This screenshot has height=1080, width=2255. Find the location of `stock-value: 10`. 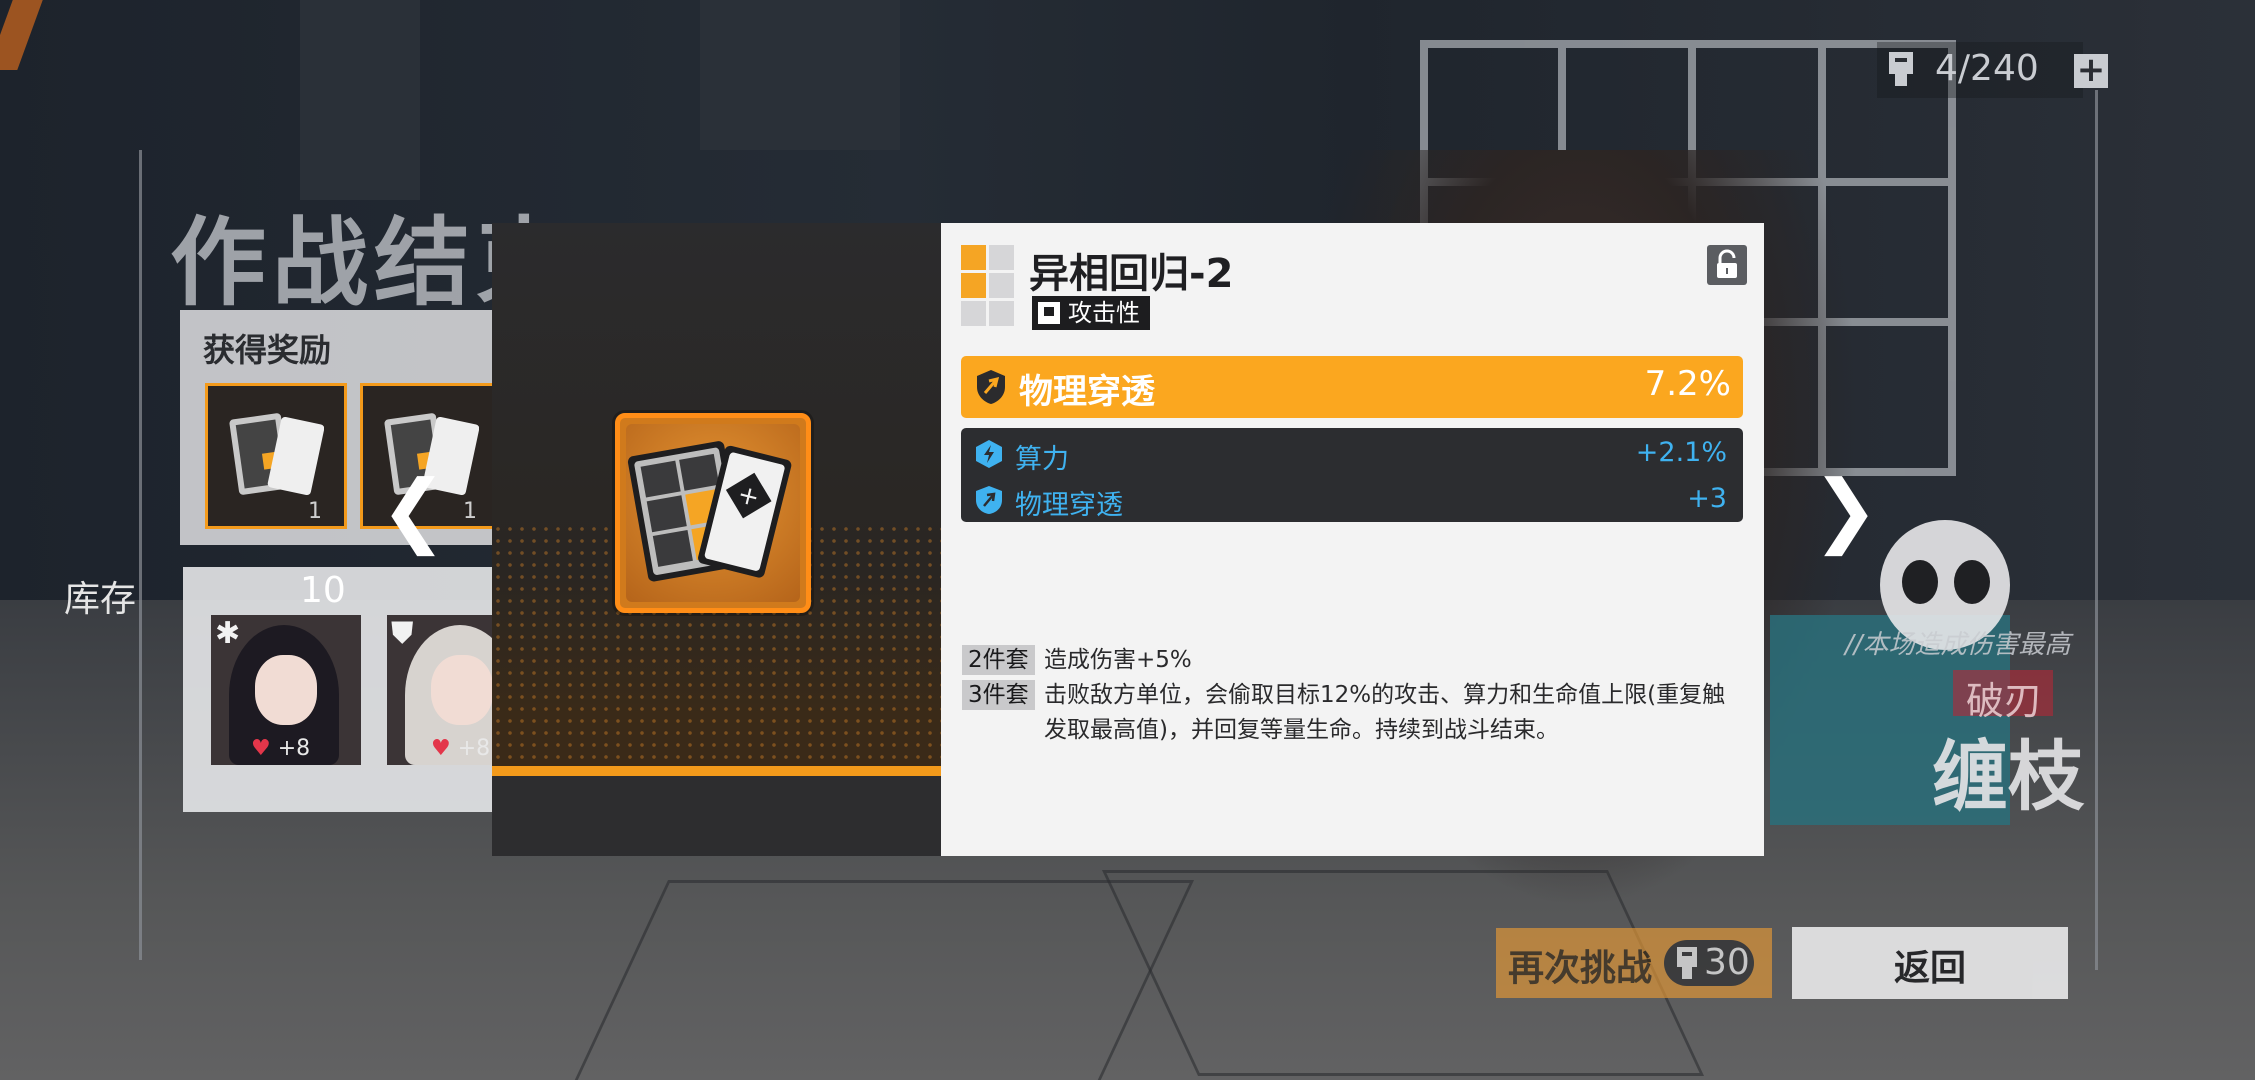

stock-value: 10 is located at coordinates (323, 590).